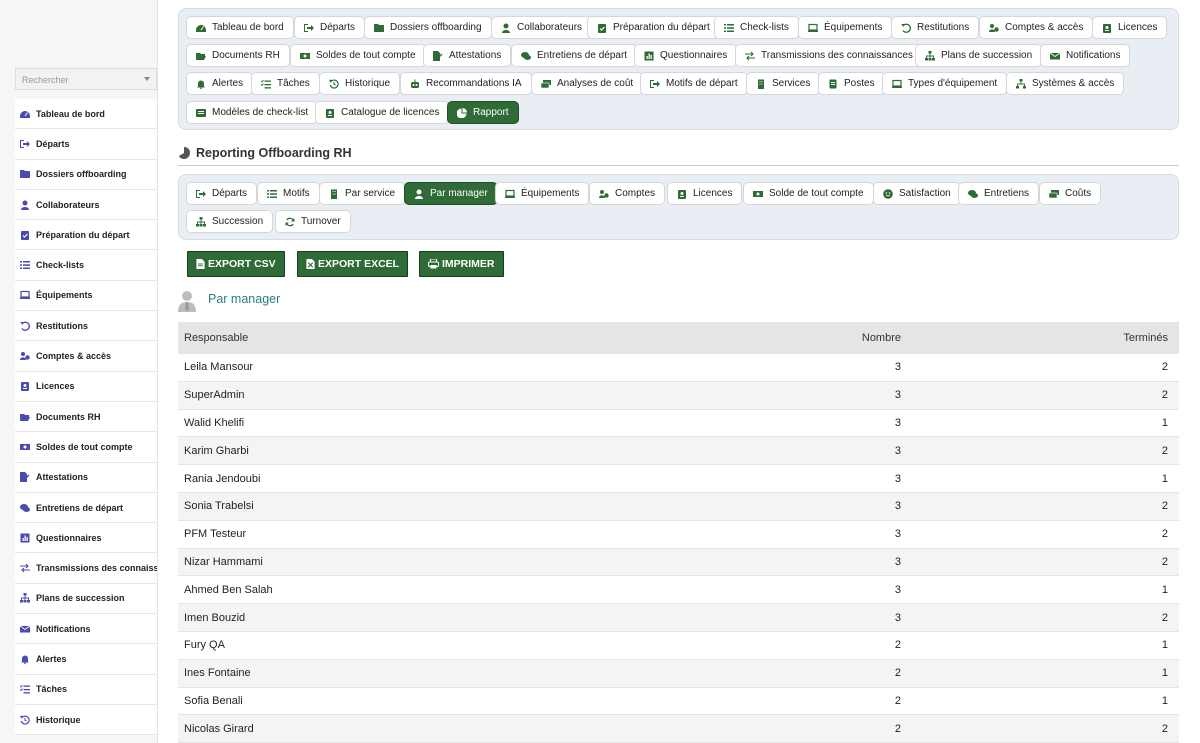 This screenshot has width=1200, height=743. I want to click on nav-recommandations-ia: Recommandations IA, so click(466, 83).